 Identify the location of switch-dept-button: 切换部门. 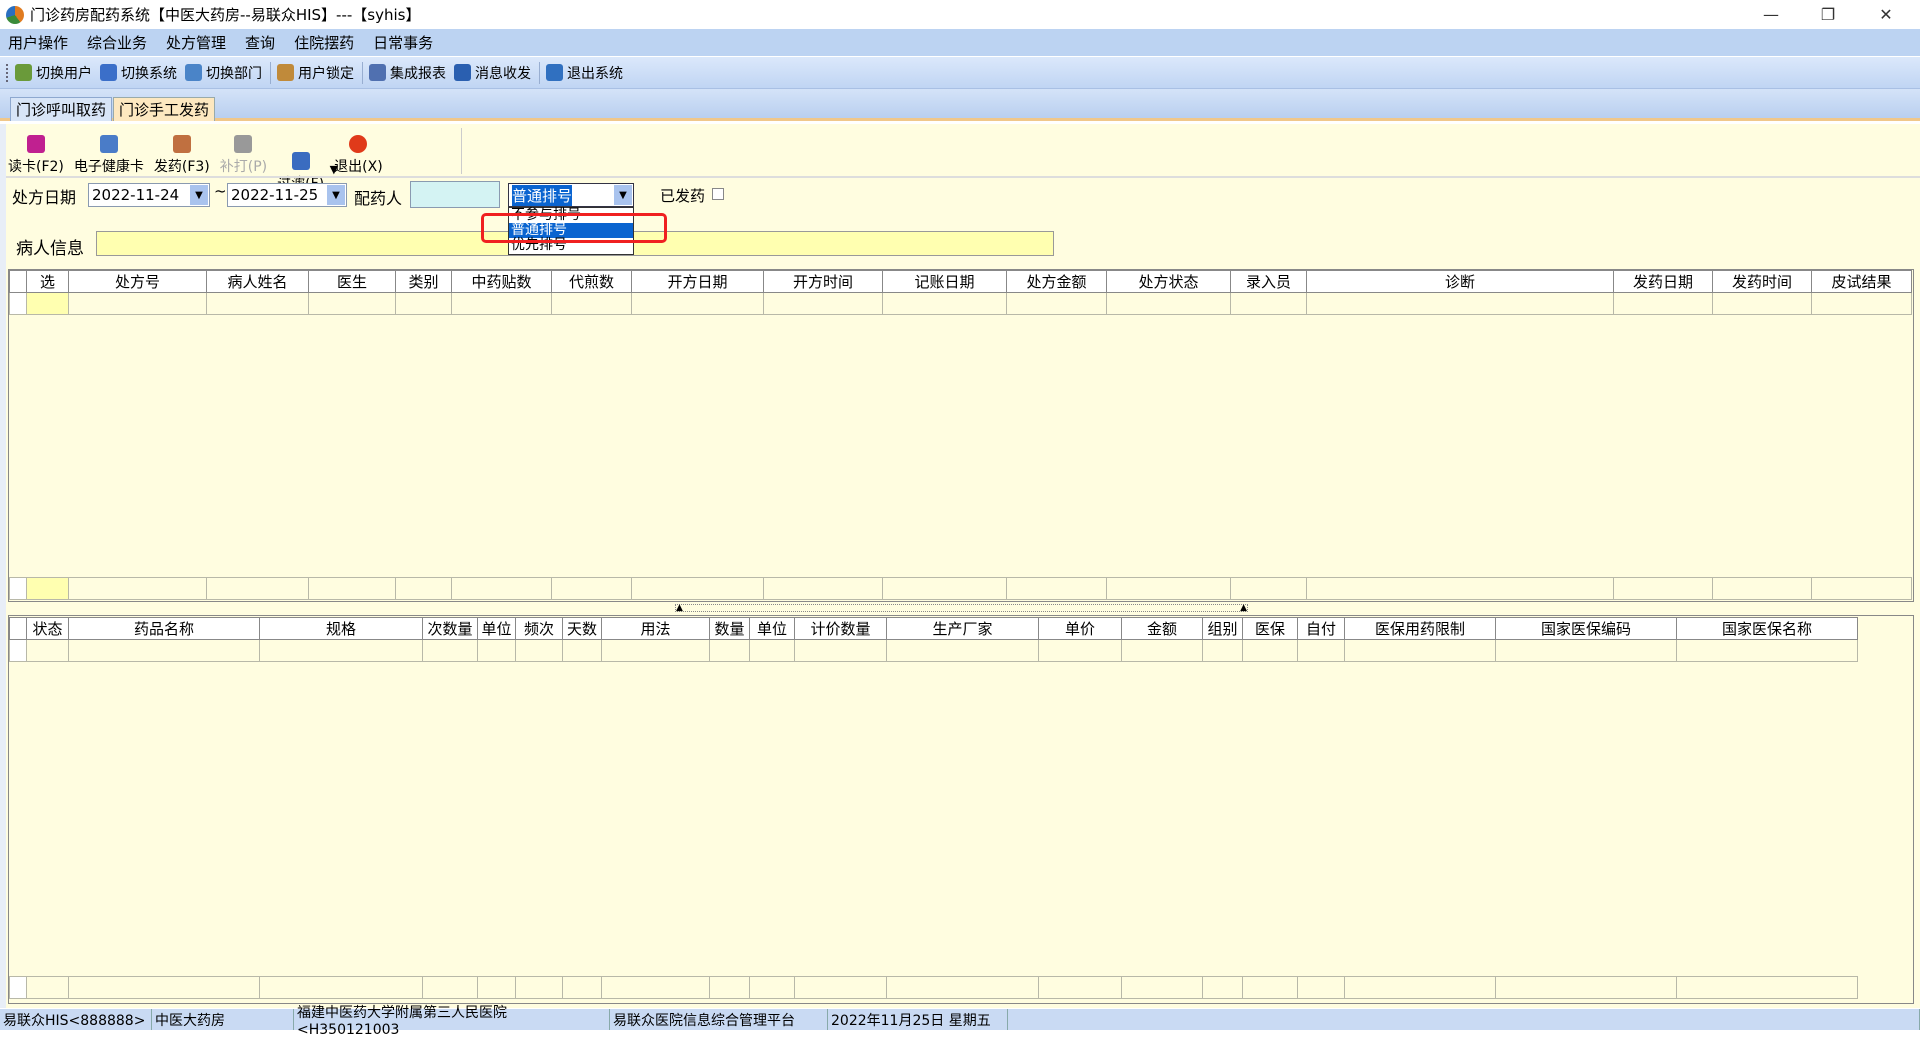
(223, 73).